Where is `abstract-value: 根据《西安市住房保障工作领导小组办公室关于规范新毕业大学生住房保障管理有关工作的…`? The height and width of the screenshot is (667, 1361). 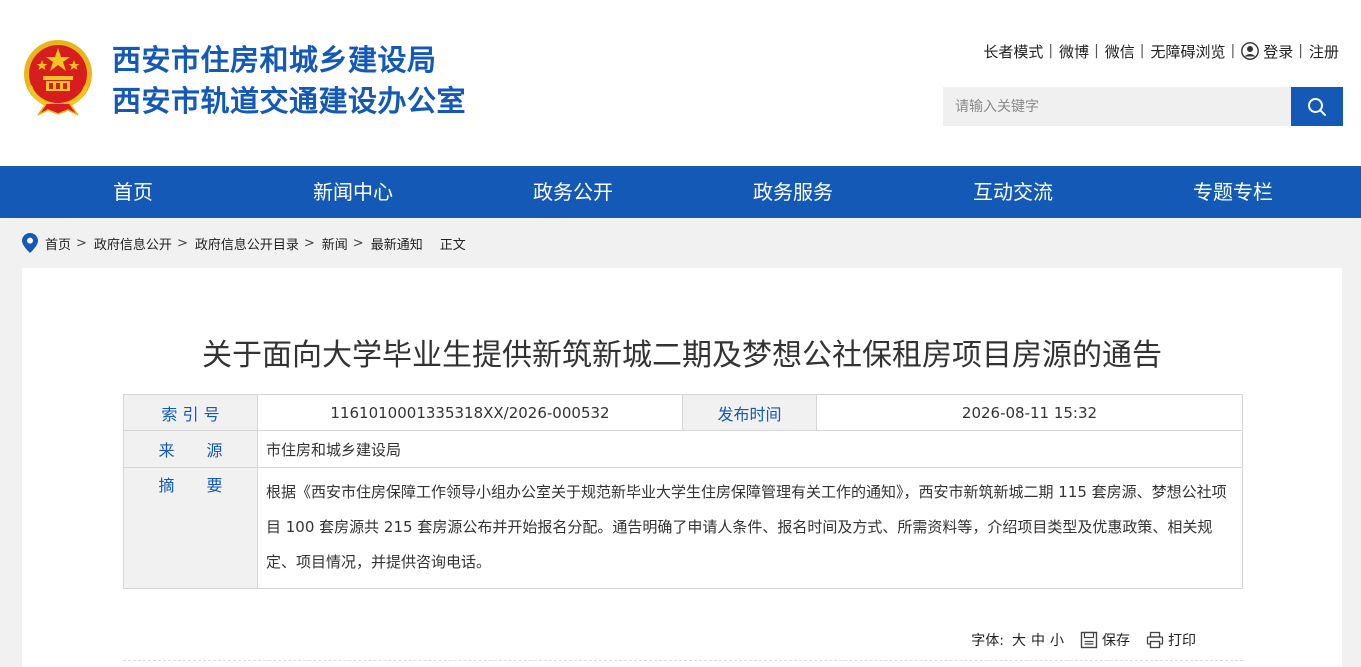
abstract-value: 根据《西安市住房保障工作领导小组办公室关于规范新毕业大学生住房保障管理有关工作的… is located at coordinates (750, 528).